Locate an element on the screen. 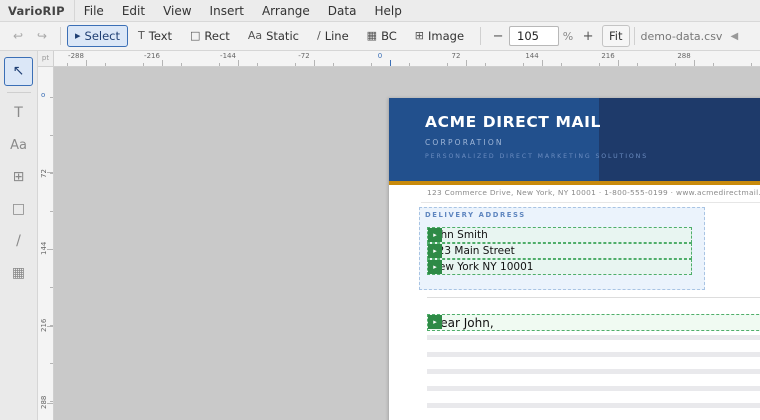 This screenshot has width=760, height=420. static-text-button: Aa Static is located at coordinates (273, 36).